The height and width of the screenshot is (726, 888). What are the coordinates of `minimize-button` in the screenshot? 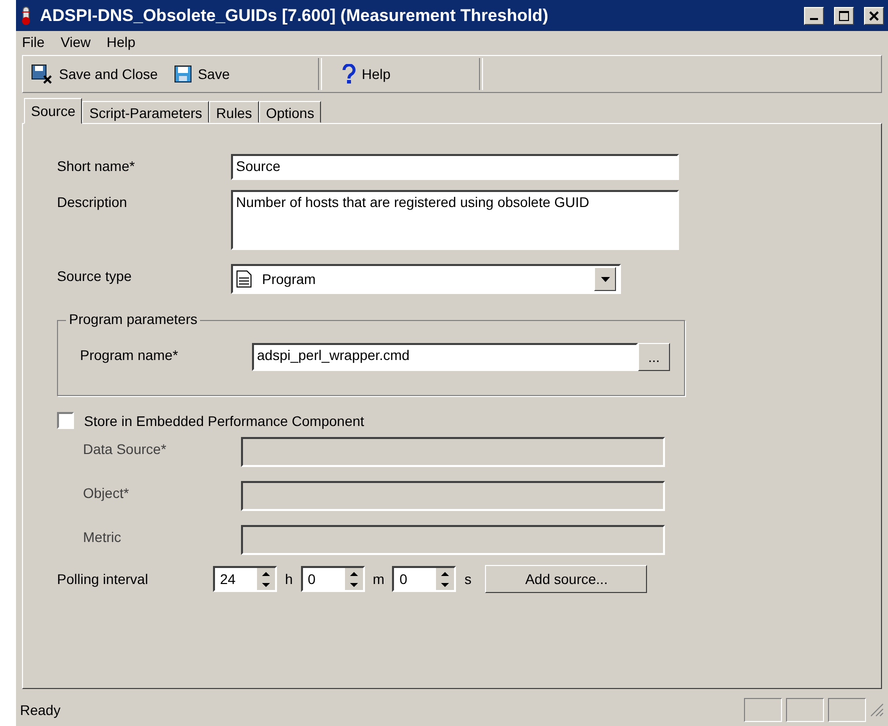 It's located at (814, 15).